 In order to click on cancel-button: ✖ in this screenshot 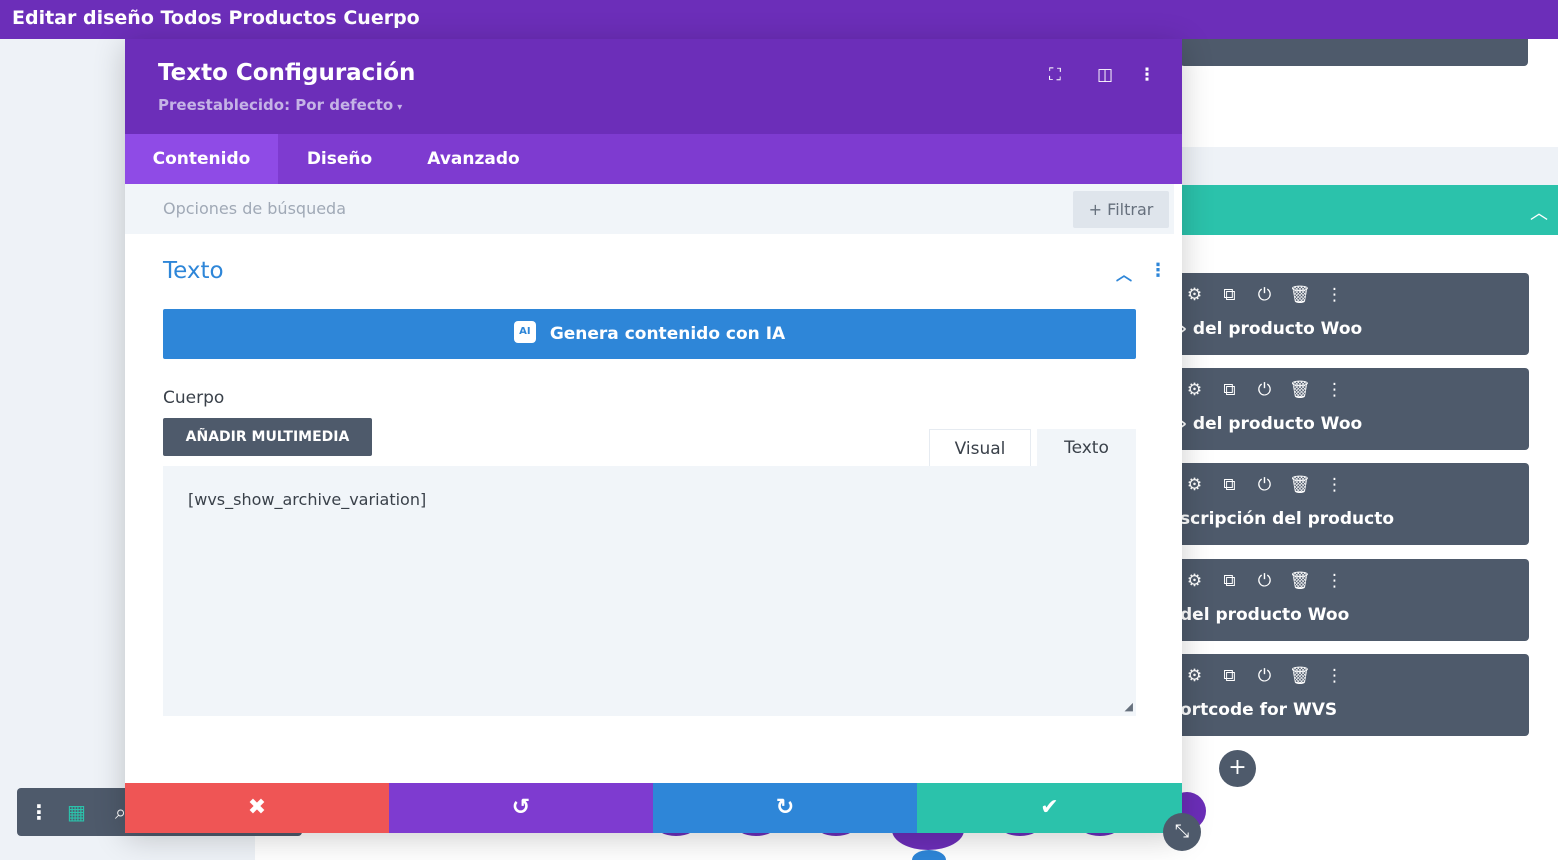, I will do `click(257, 808)`.